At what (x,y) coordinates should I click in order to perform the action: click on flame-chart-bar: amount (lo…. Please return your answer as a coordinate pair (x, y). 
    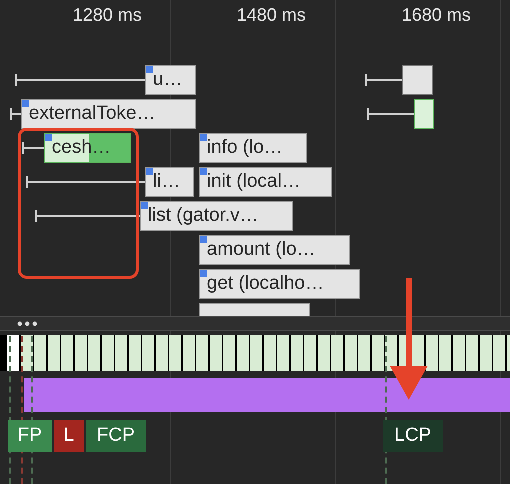
    Looking at the image, I should click on (274, 250).